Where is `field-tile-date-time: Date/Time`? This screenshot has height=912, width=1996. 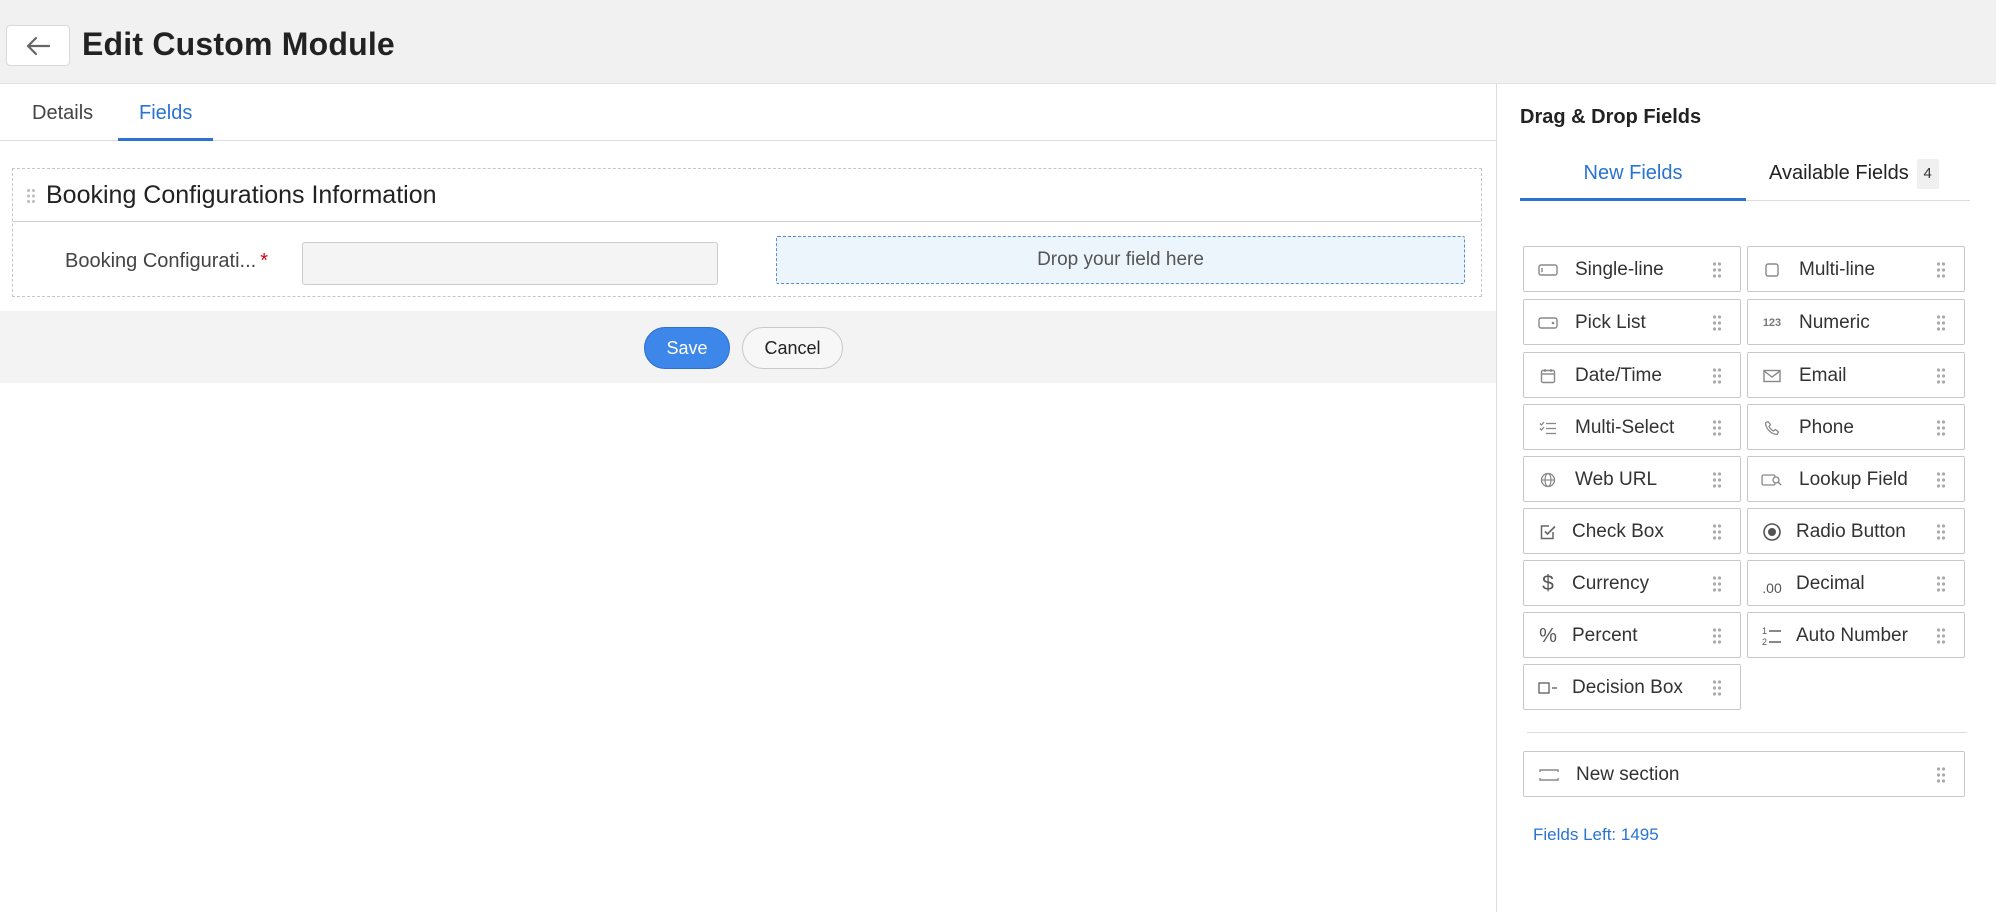 field-tile-date-time: Date/Time is located at coordinates (1632, 375).